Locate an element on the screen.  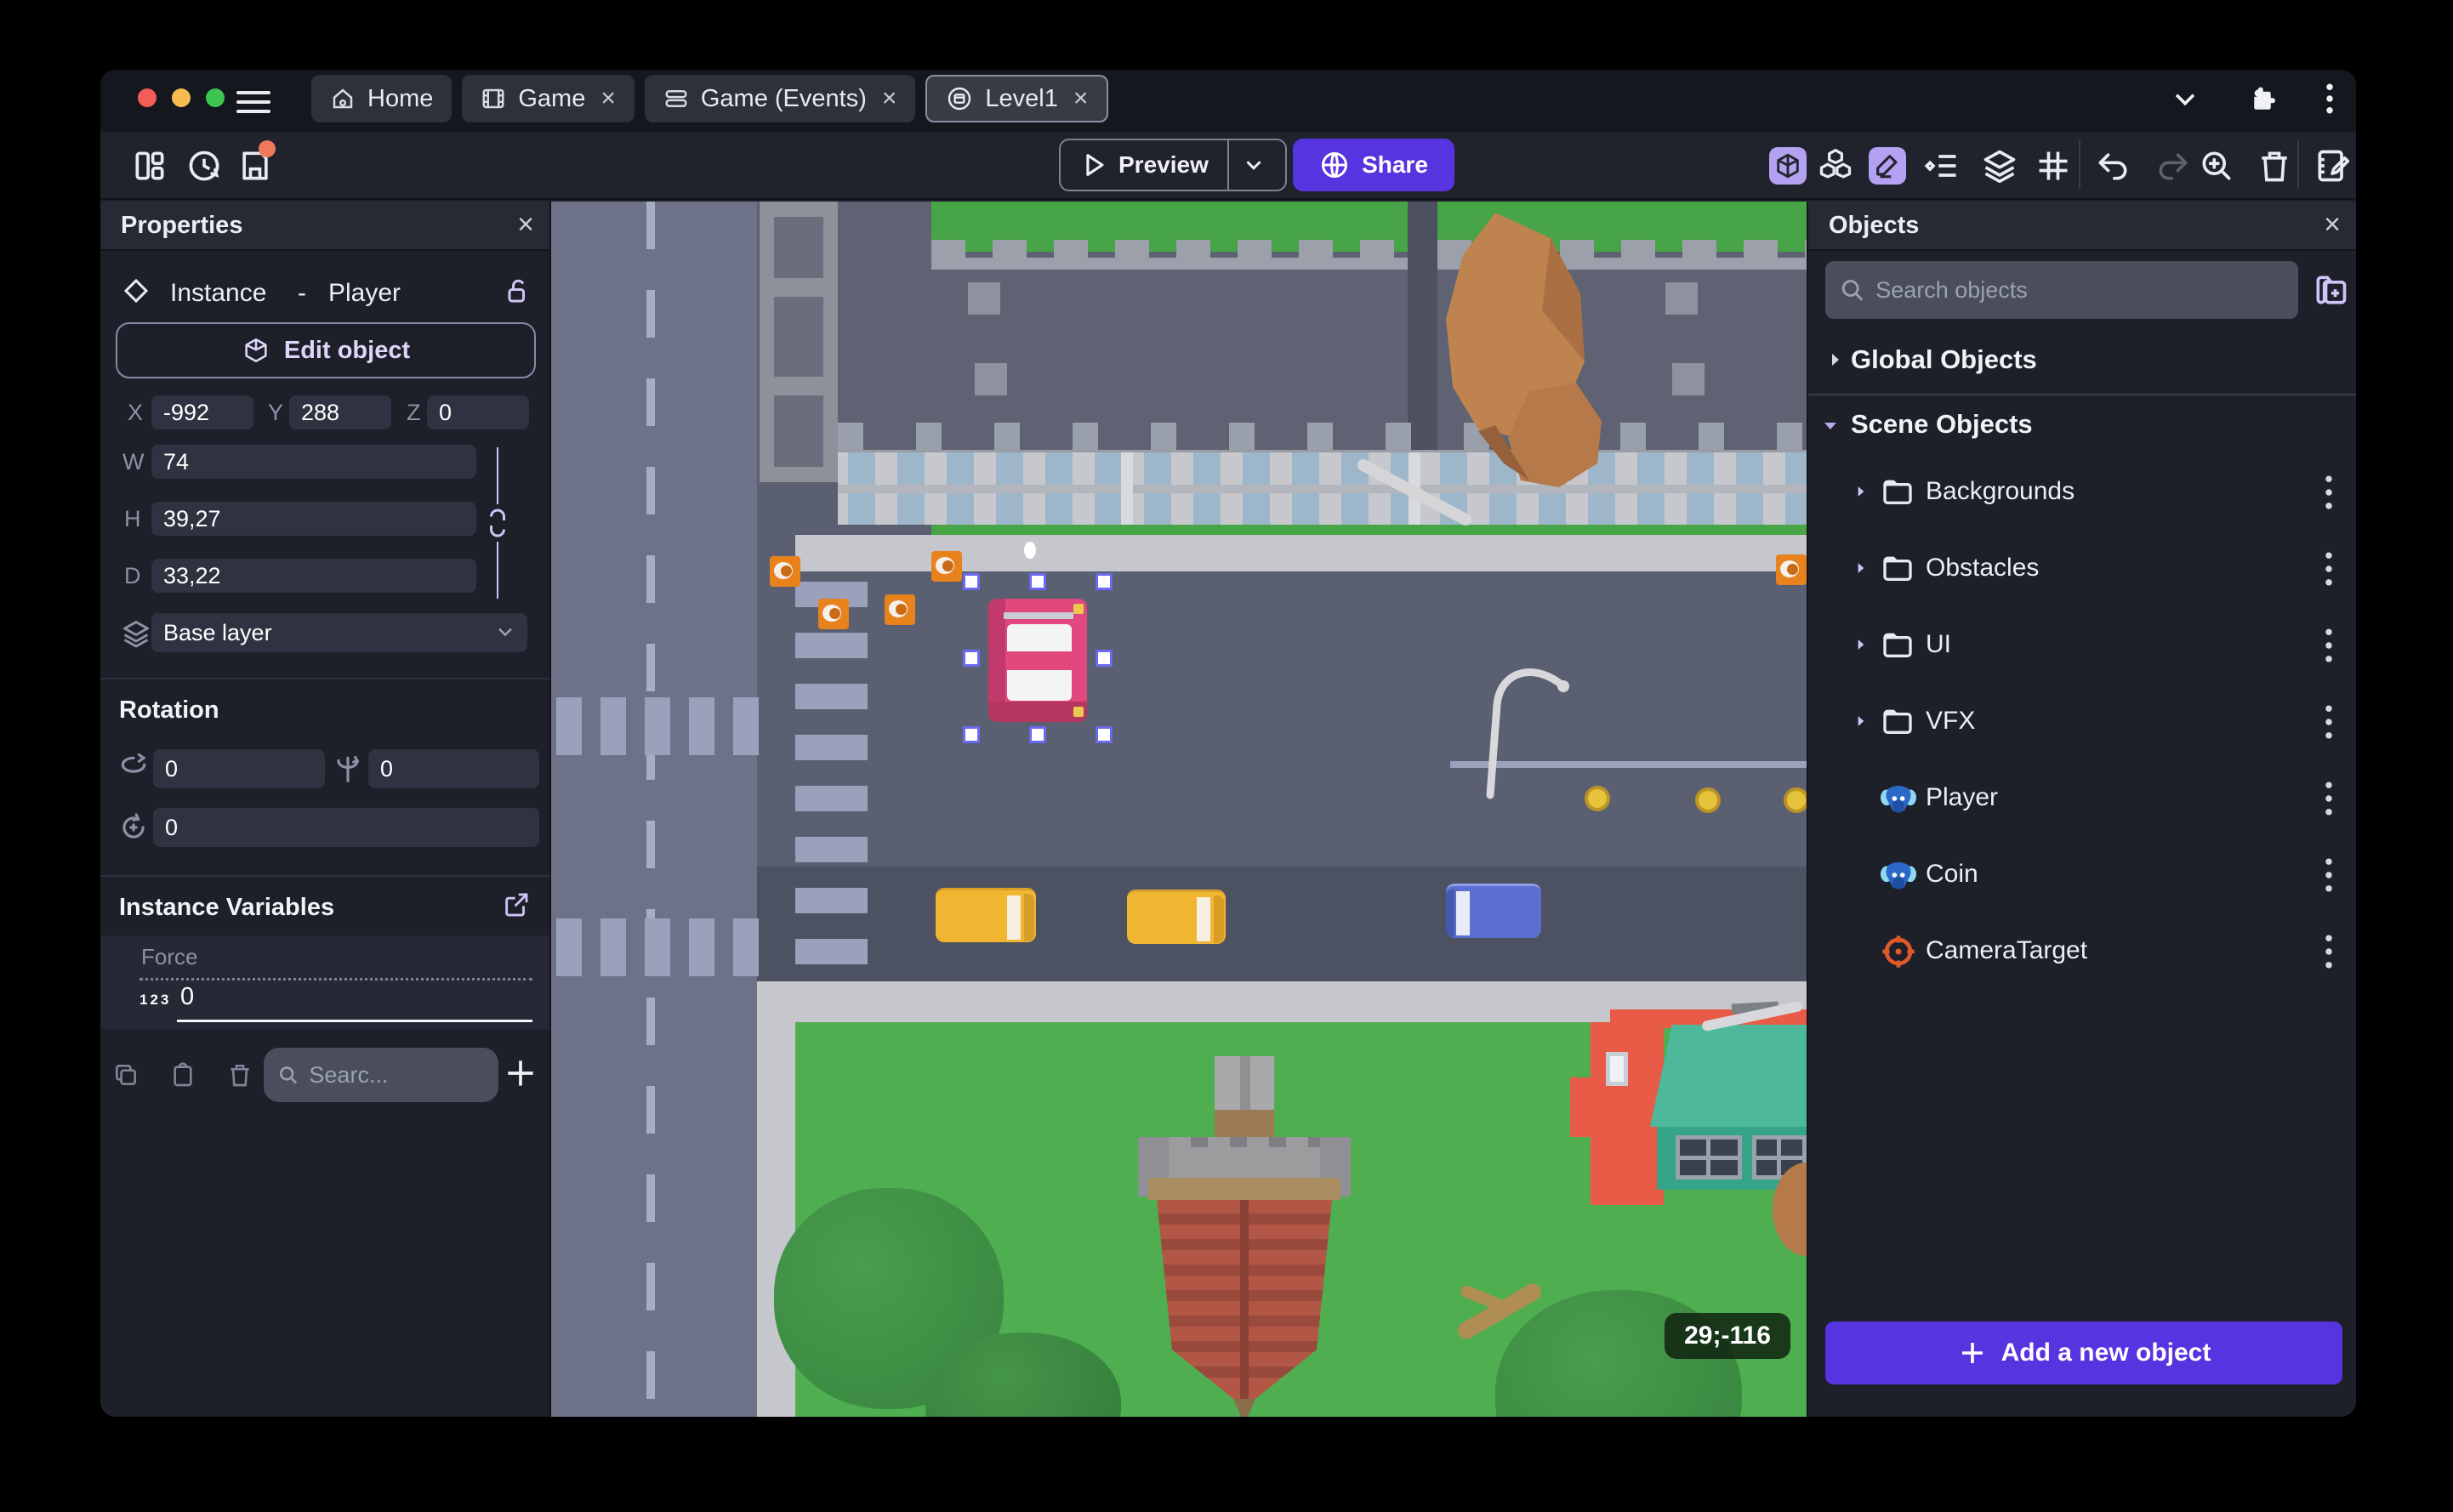
w-field is located at coordinates (313, 462).